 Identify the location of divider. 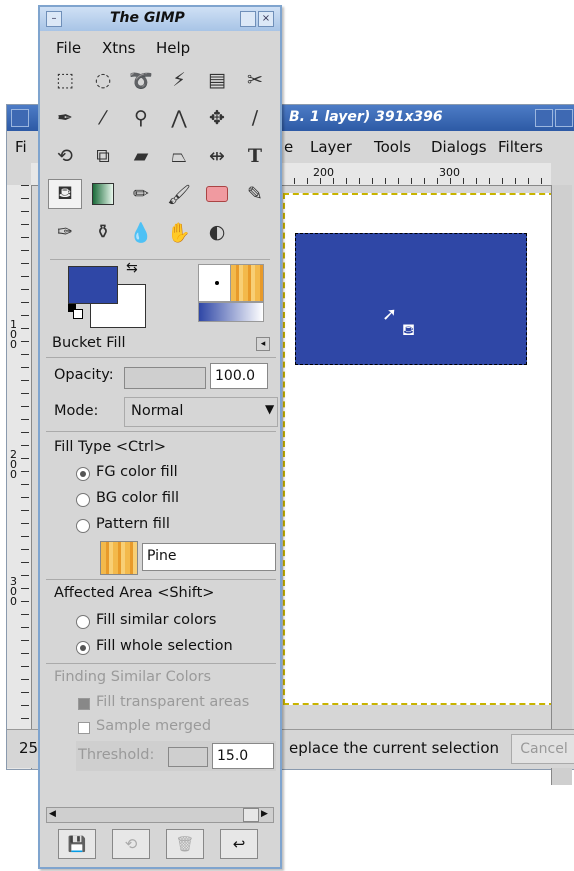
(161, 579).